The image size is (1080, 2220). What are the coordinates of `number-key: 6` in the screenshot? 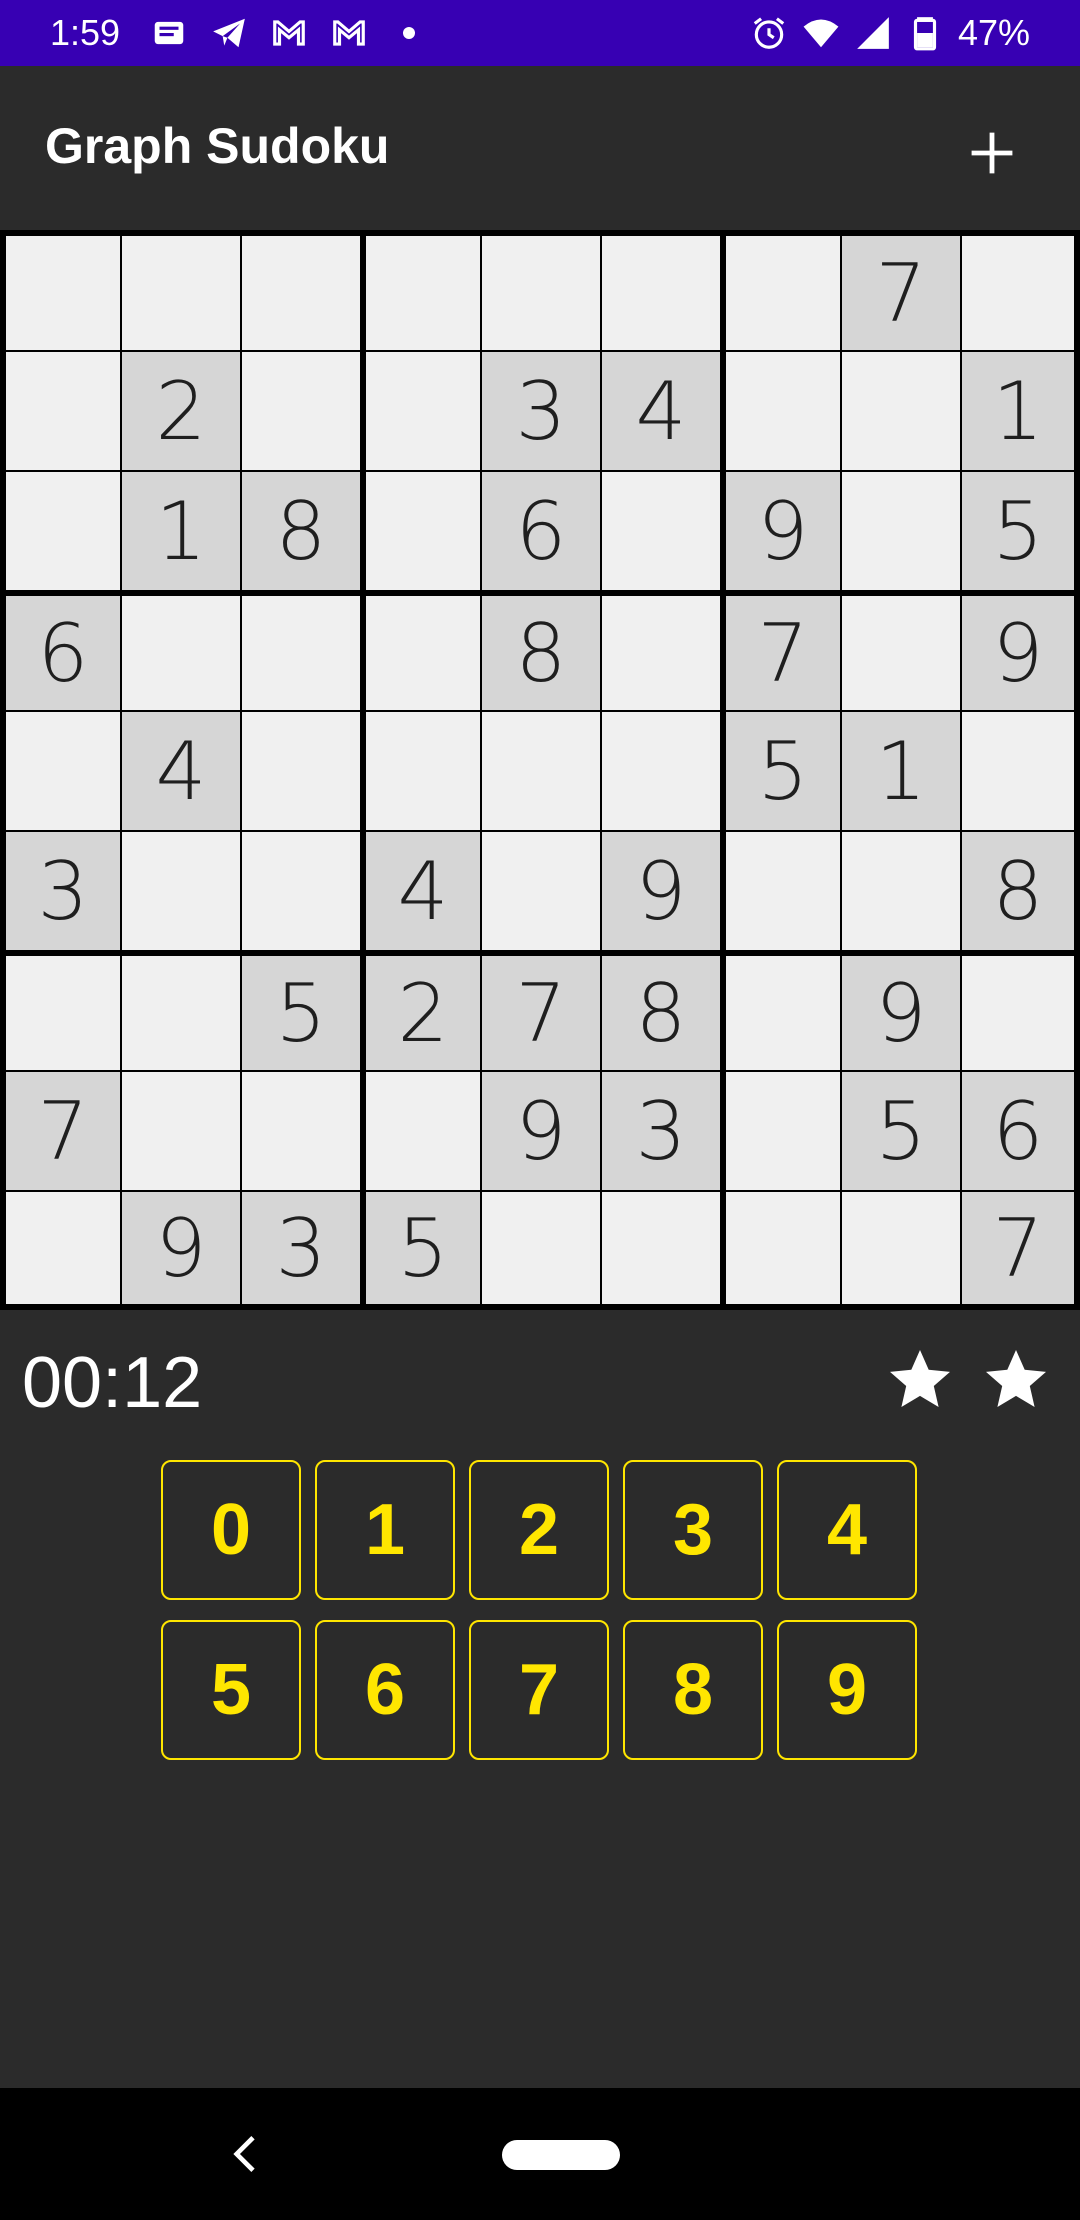 It's located at (385, 1690).